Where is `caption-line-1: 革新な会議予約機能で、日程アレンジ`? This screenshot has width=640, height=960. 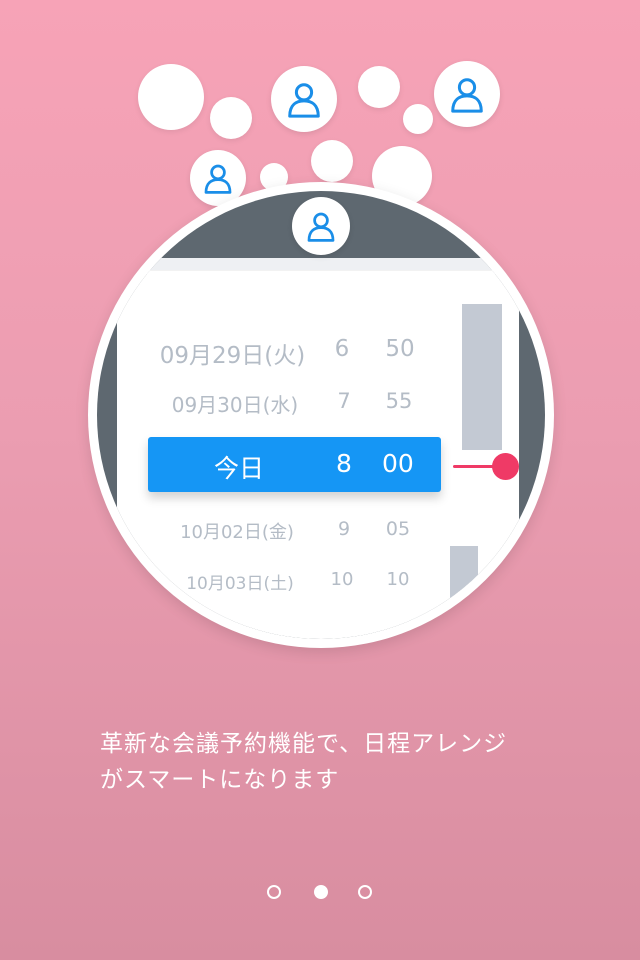
caption-line-1: 革新な会議予約機能で、日程アレンジ is located at coordinates (304, 744).